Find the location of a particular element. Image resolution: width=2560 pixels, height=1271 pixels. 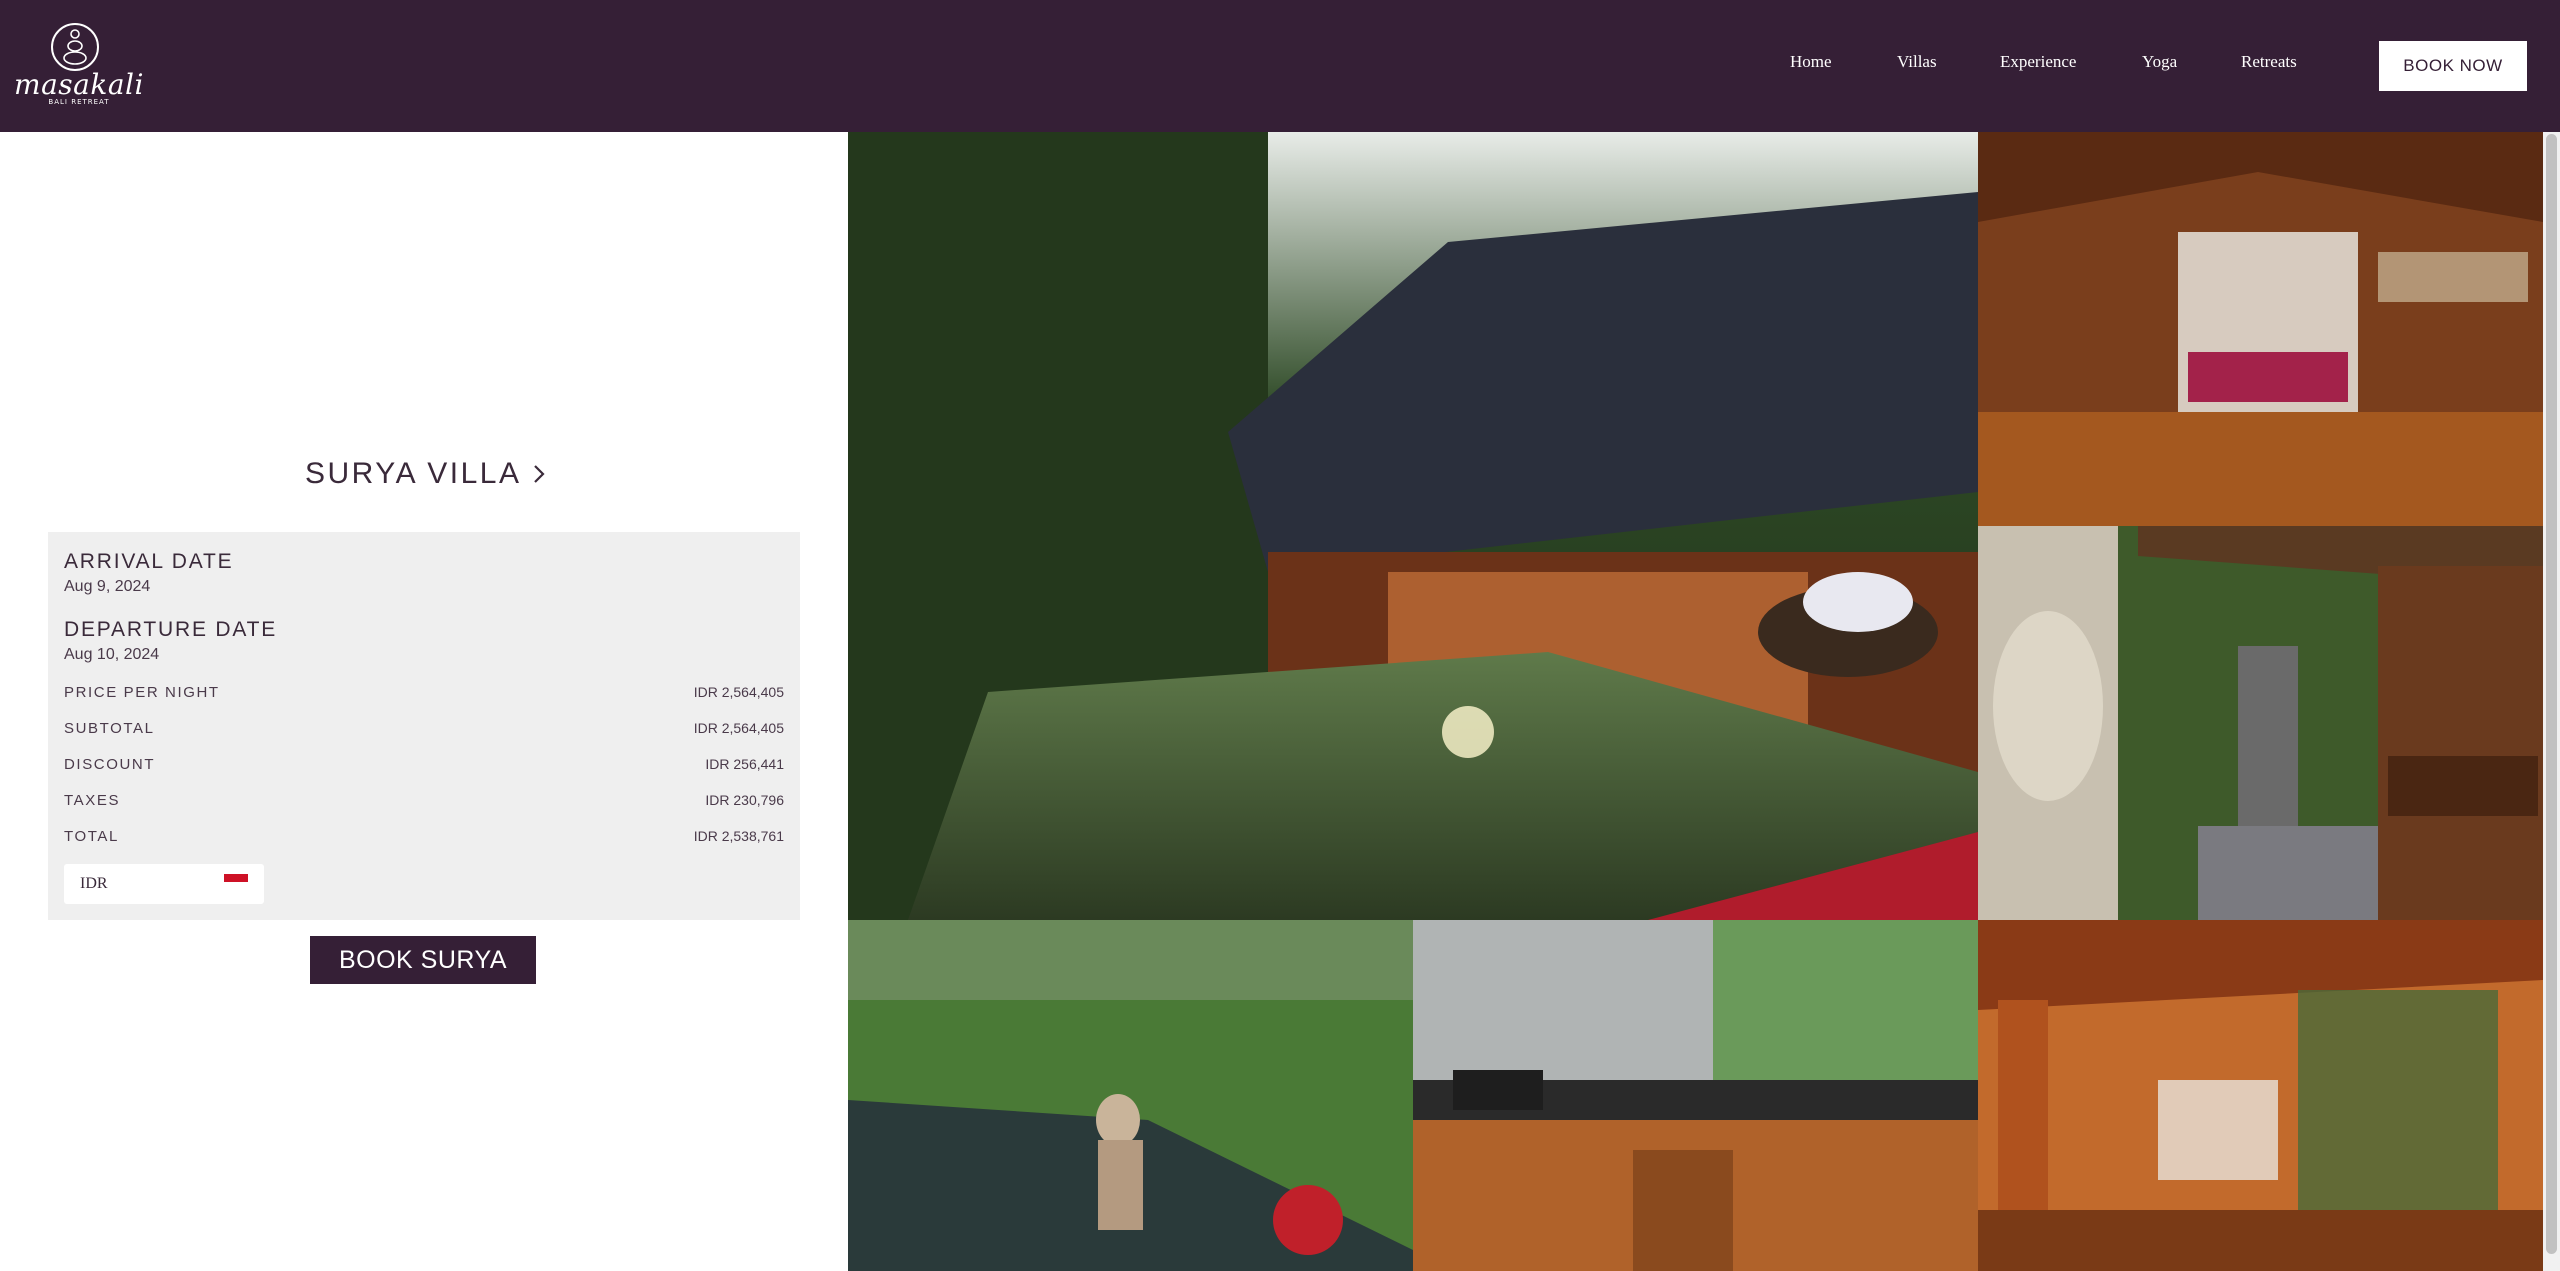

price-row-discount: DISCOUNT IDR 256,441 is located at coordinates (424, 766).